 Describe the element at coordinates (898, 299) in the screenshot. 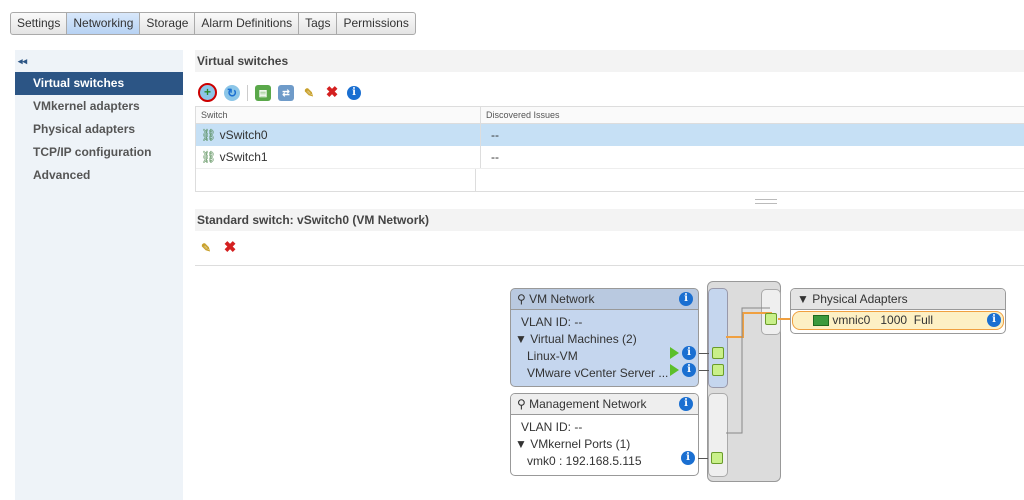

I see `physical-adapters-title: ▼ Physical Adapters` at that location.